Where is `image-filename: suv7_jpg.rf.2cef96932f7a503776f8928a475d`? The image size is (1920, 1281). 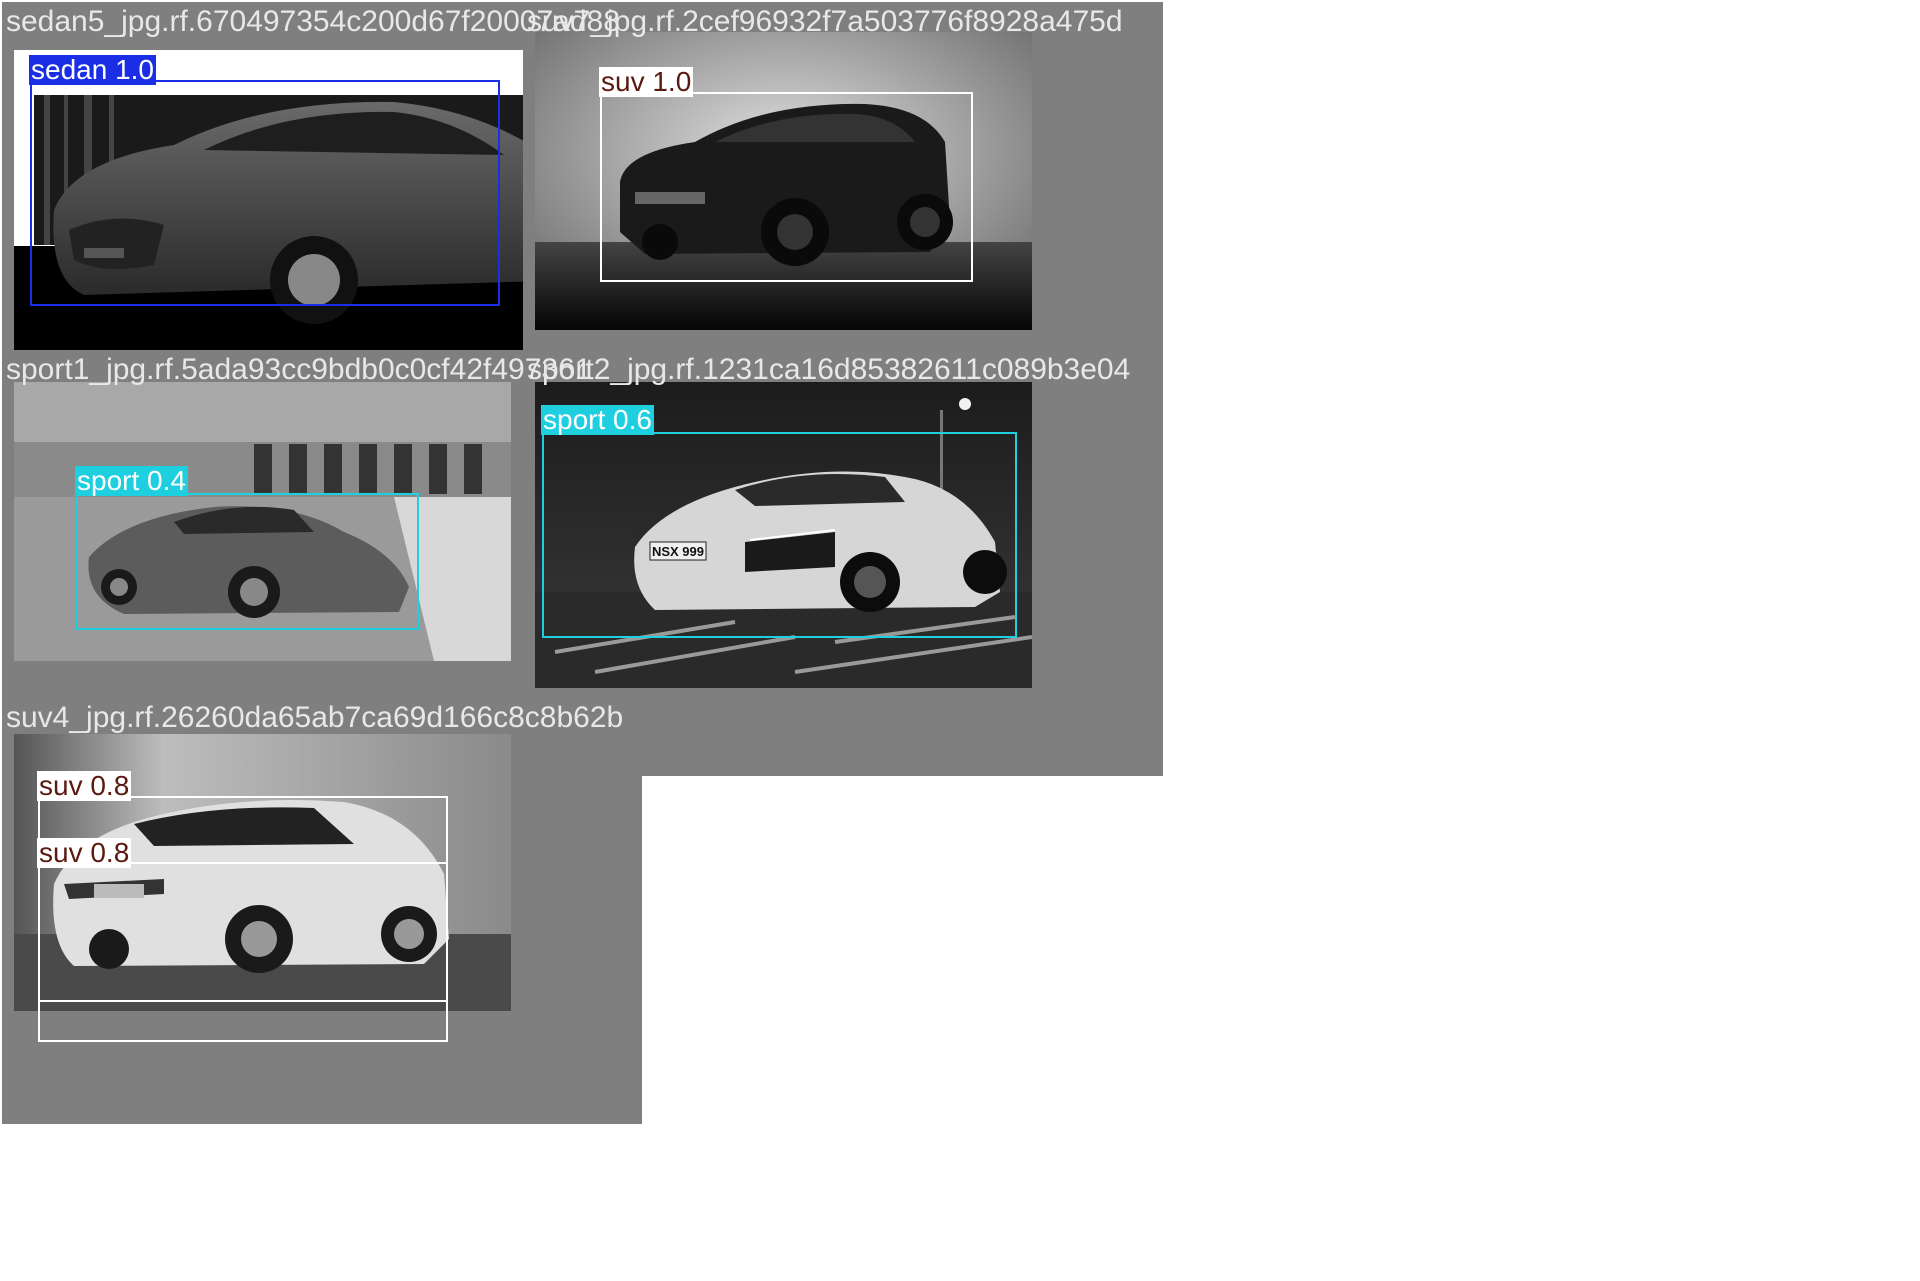 image-filename: suv7_jpg.rf.2cef96932f7a503776f8928a475d is located at coordinates (825, 21).